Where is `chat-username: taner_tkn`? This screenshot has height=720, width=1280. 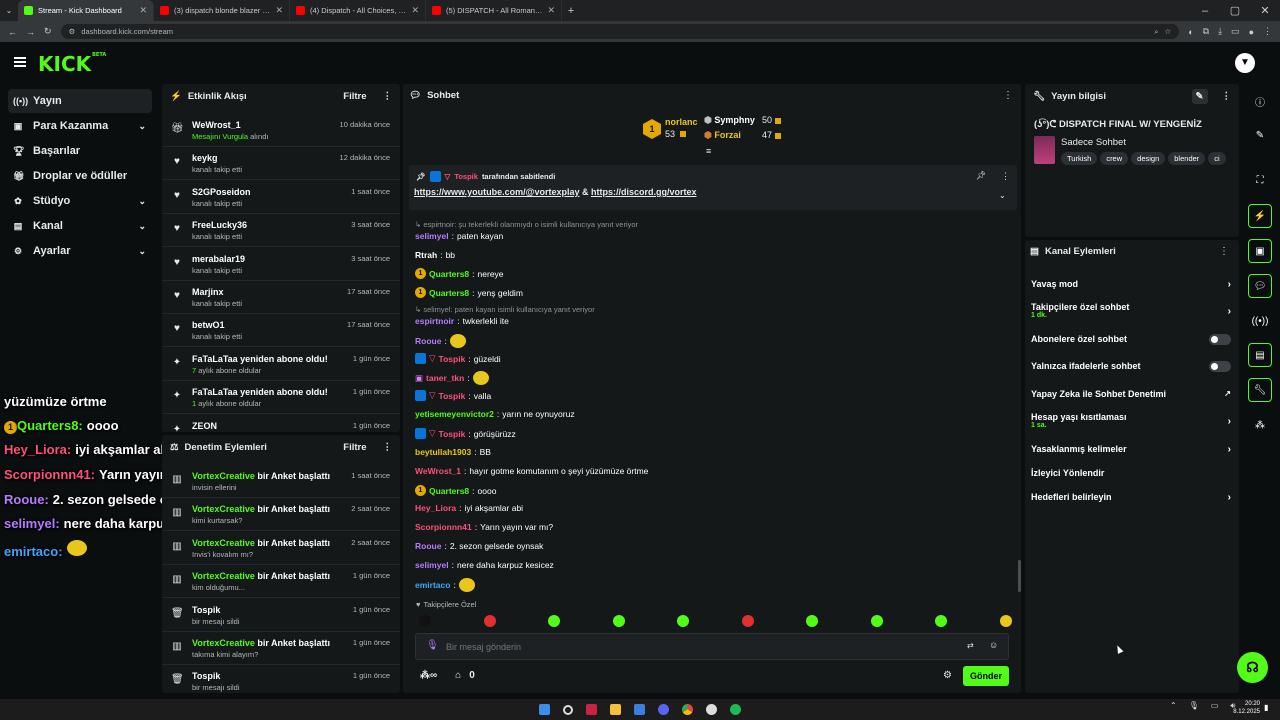
chat-username: taner_tkn is located at coordinates (445, 378).